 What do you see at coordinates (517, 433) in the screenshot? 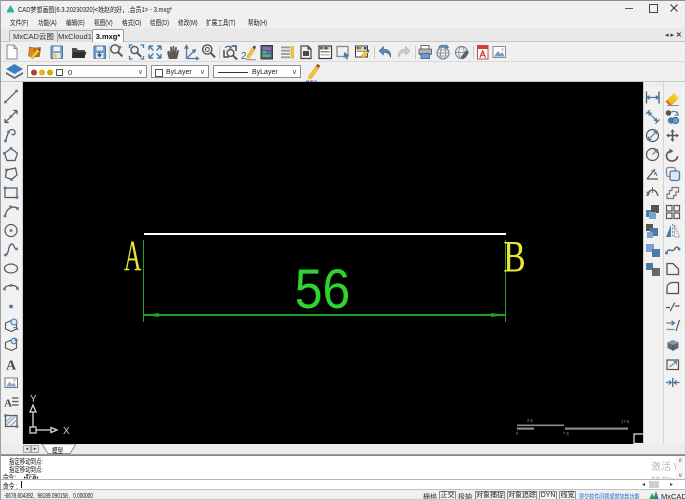
I see `svg-text: 0` at bounding box center [517, 433].